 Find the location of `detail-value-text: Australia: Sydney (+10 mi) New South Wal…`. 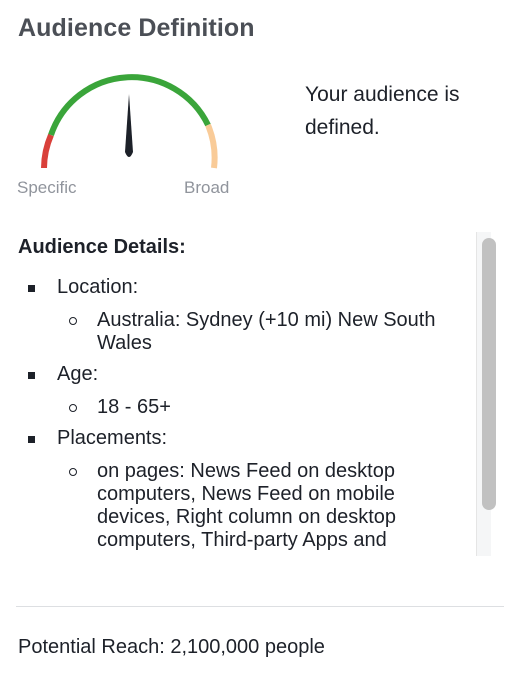

detail-value-text: Australia: Sydney (+10 mi) New South Wal… is located at coordinates (266, 331).